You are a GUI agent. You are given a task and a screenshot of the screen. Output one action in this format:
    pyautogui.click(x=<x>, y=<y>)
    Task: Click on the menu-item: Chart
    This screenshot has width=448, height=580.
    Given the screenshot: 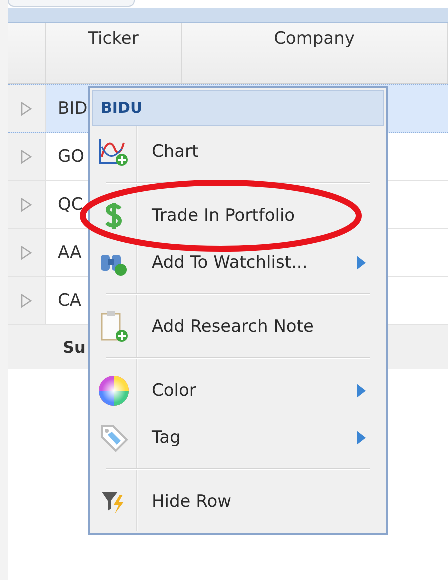 What is the action you would take?
    pyautogui.click(x=238, y=151)
    